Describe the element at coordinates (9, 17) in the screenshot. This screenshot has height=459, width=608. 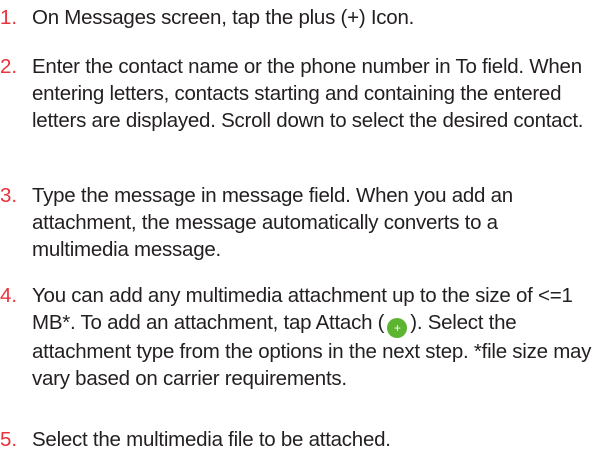
I see `step-number: 1.` at that location.